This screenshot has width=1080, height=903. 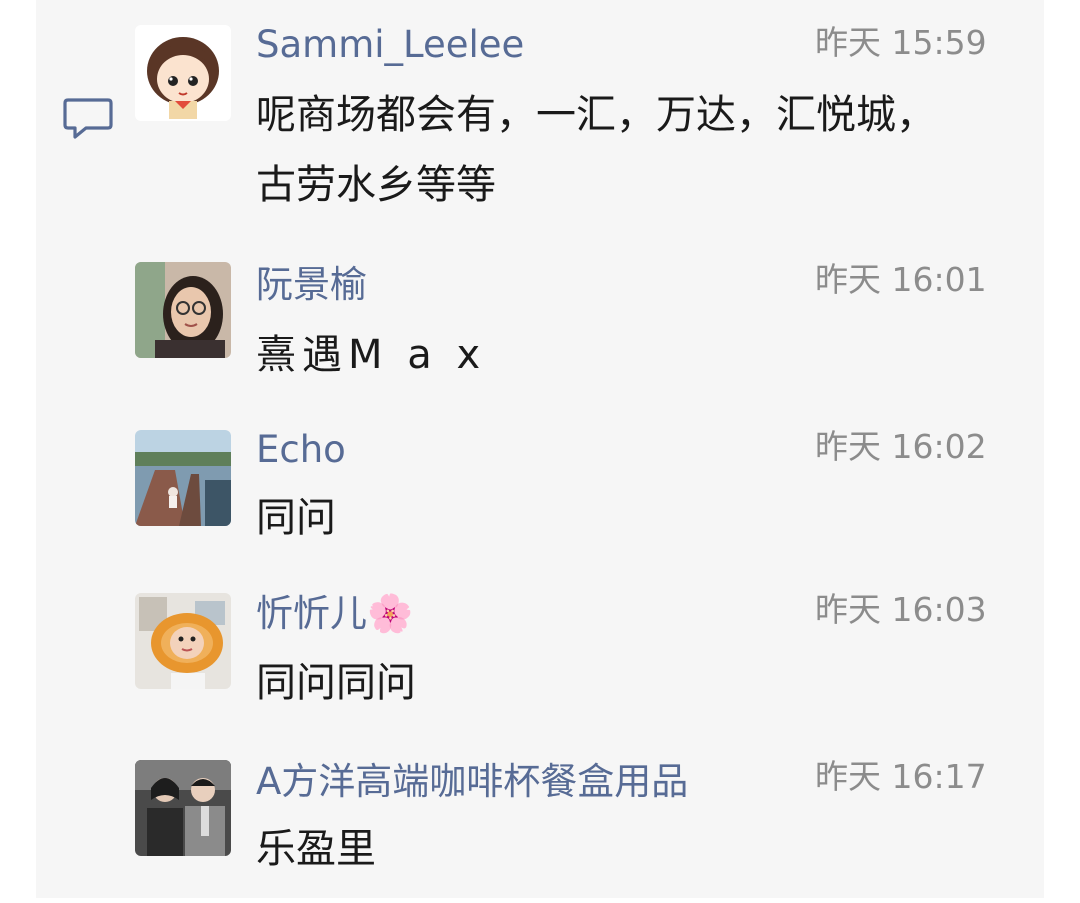 What do you see at coordinates (371, 355) in the screenshot?
I see `comment-text: 熹遇M a x` at bounding box center [371, 355].